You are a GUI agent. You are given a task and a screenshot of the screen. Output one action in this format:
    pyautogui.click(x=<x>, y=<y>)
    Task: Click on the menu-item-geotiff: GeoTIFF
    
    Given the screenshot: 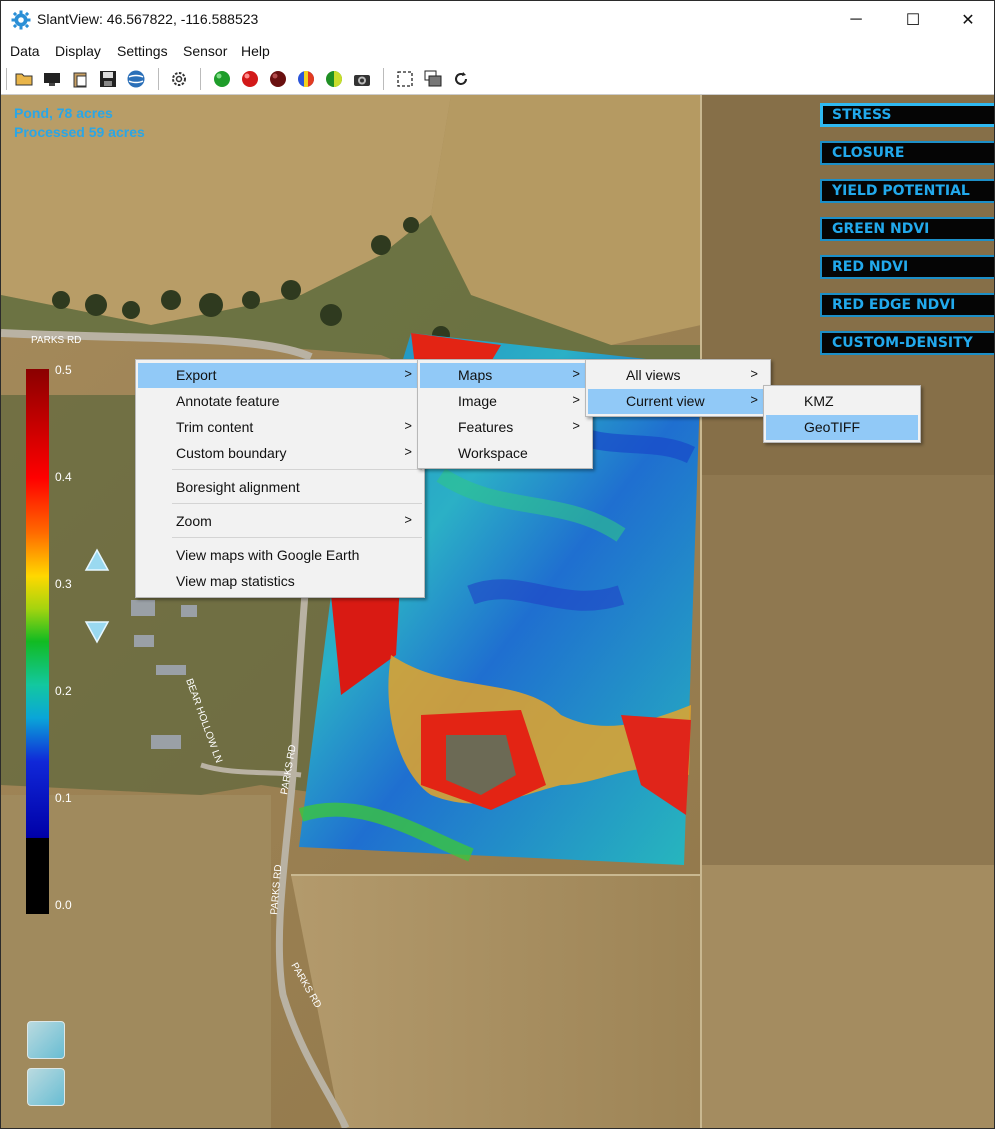 What is the action you would take?
    pyautogui.click(x=842, y=427)
    